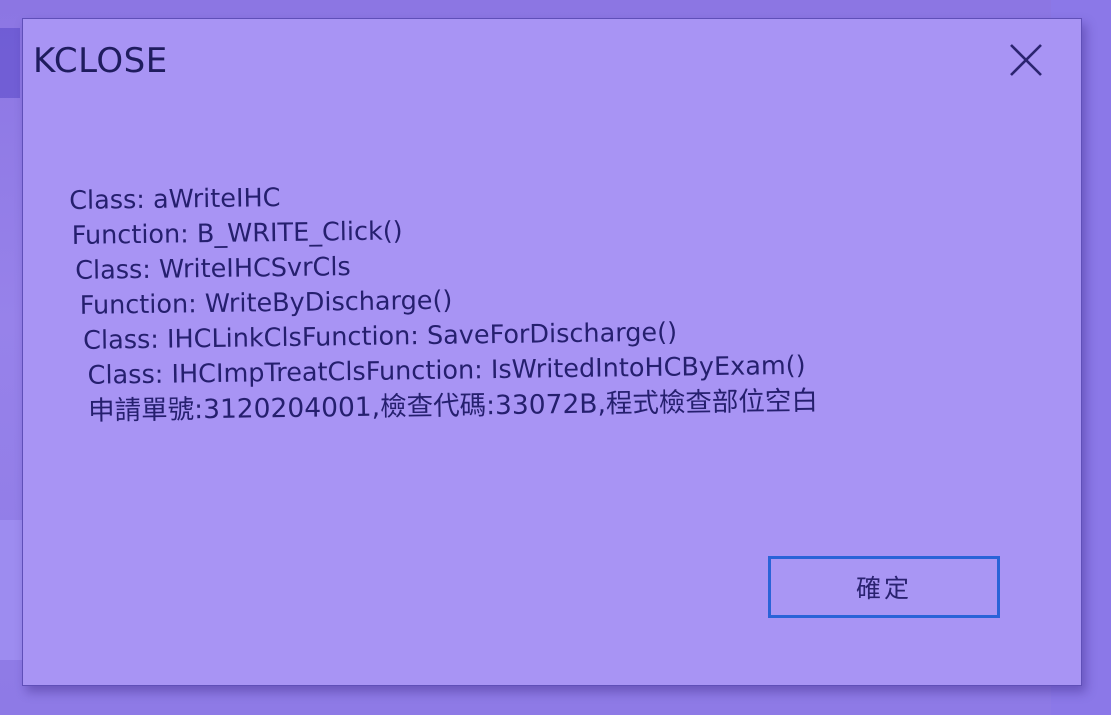 This screenshot has height=715, width=1111. Describe the element at coordinates (100, 61) in the screenshot. I see `dialog-title: KCLOSE` at that location.